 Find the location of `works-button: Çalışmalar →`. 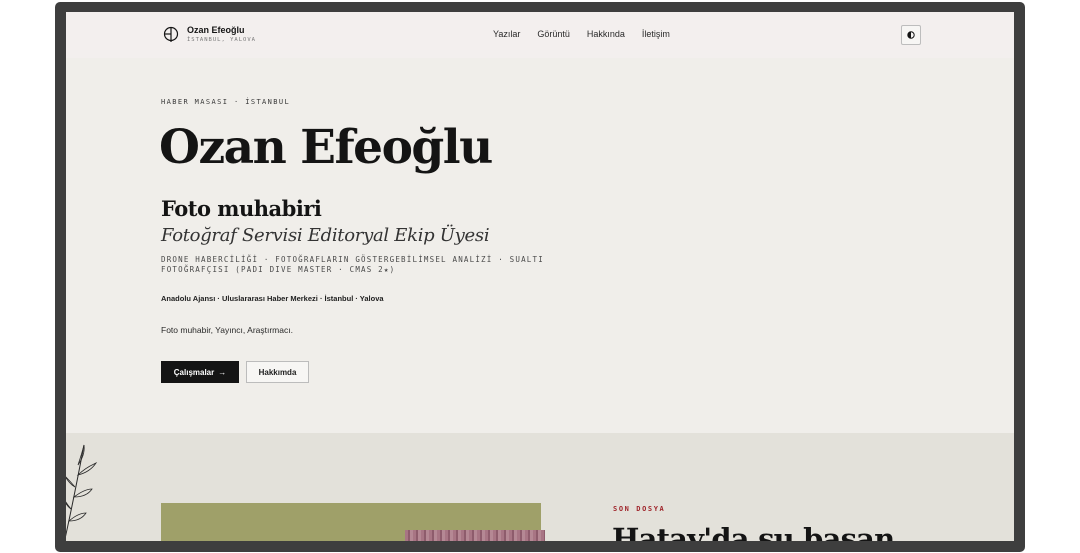

works-button: Çalışmalar → is located at coordinates (200, 372).